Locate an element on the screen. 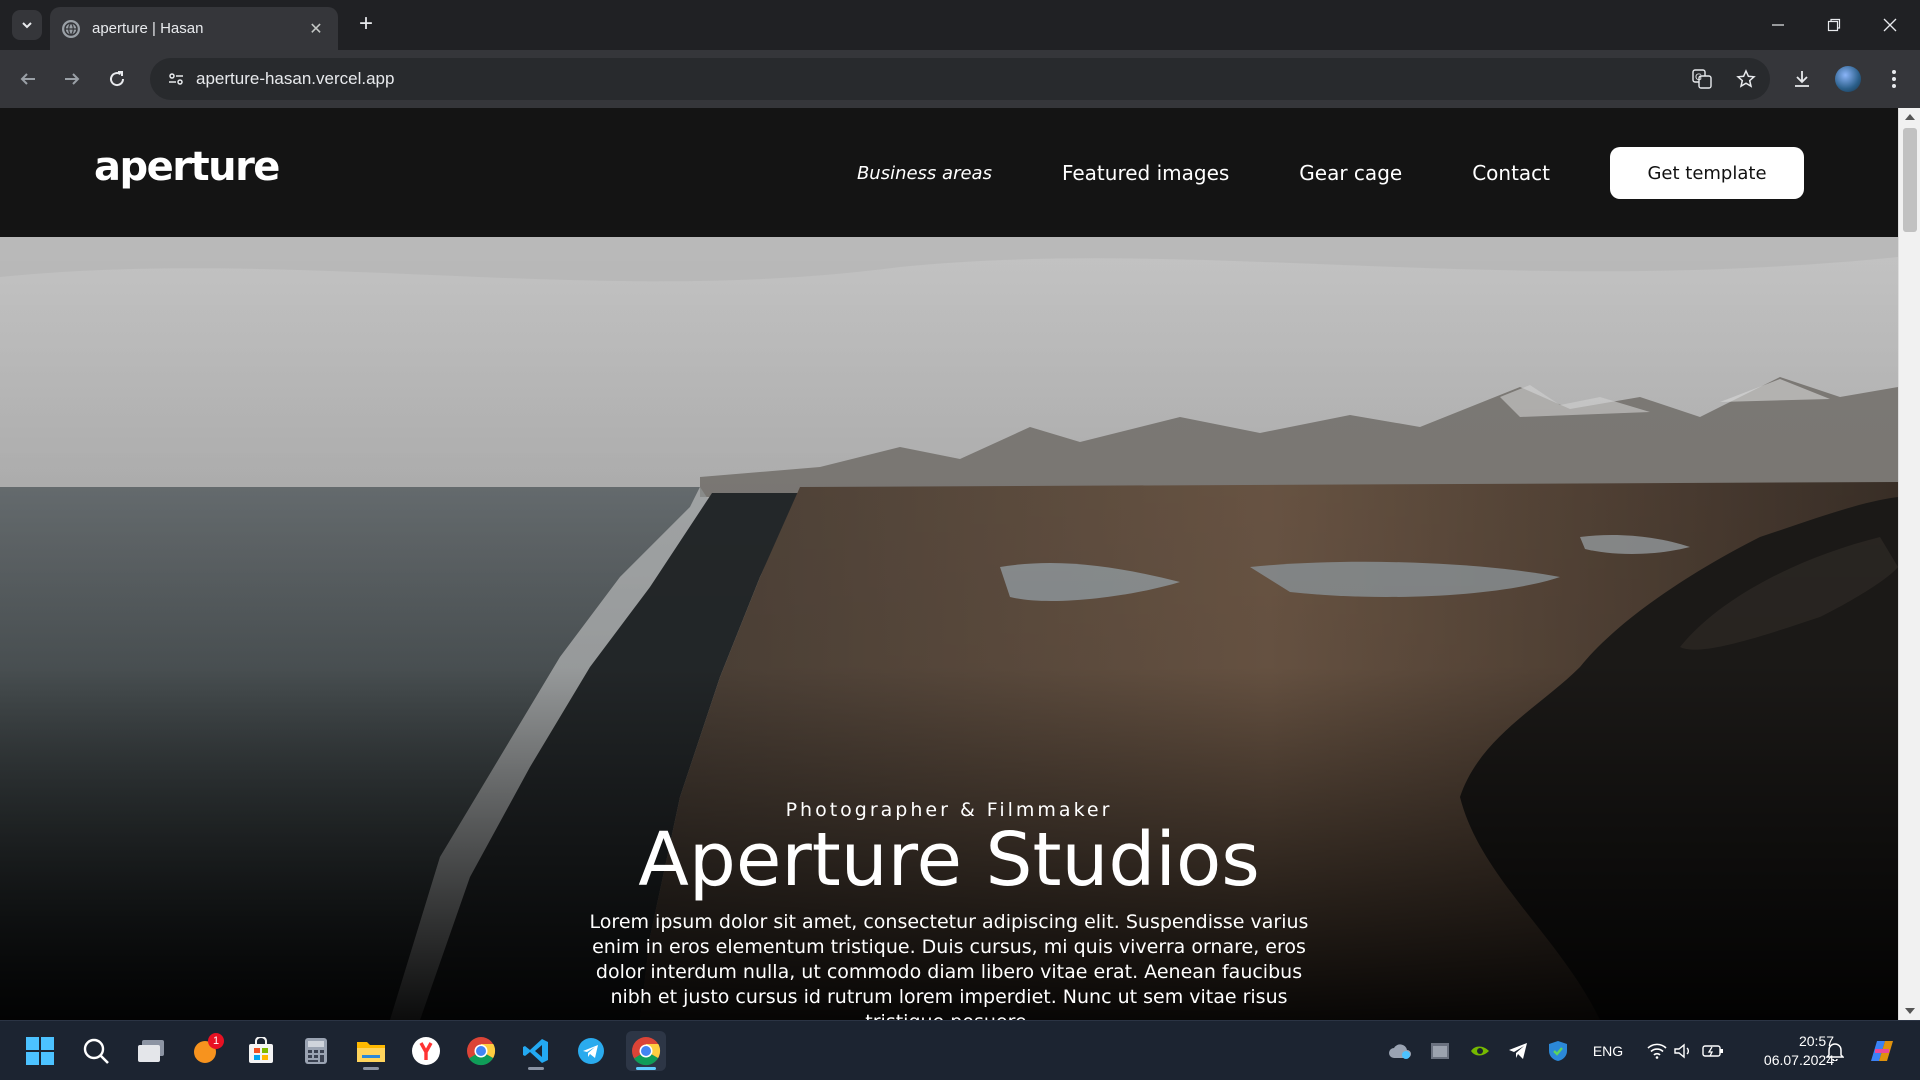 The width and height of the screenshot is (1920, 1080). search-icon is located at coordinates (96, 1051).